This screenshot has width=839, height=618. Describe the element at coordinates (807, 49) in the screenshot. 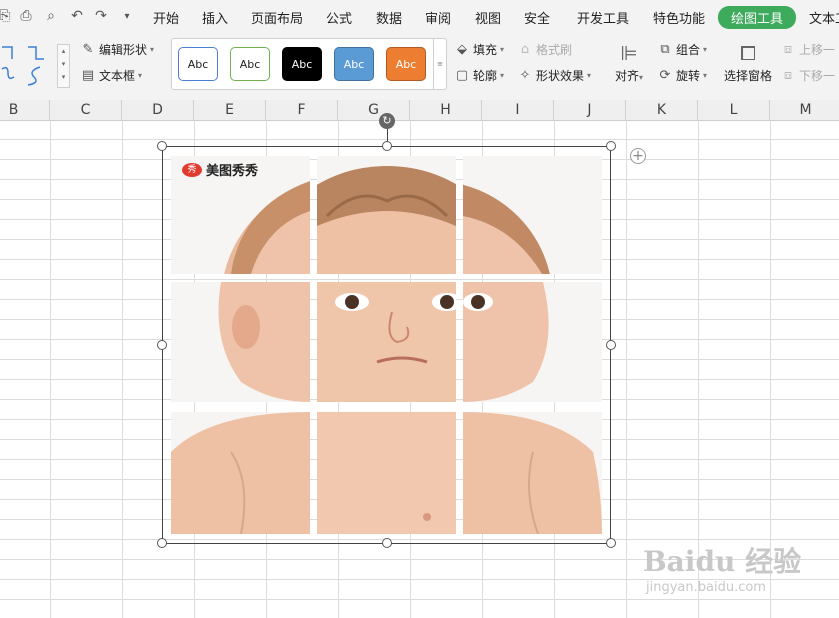

I see `bring-forward-button: ⧈ 上移一` at that location.